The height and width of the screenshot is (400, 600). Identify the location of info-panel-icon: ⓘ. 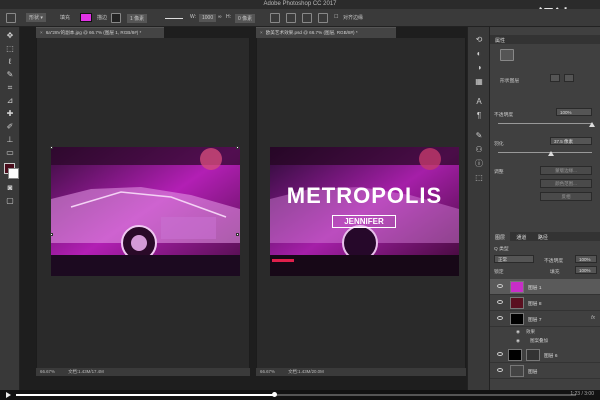
(479, 164).